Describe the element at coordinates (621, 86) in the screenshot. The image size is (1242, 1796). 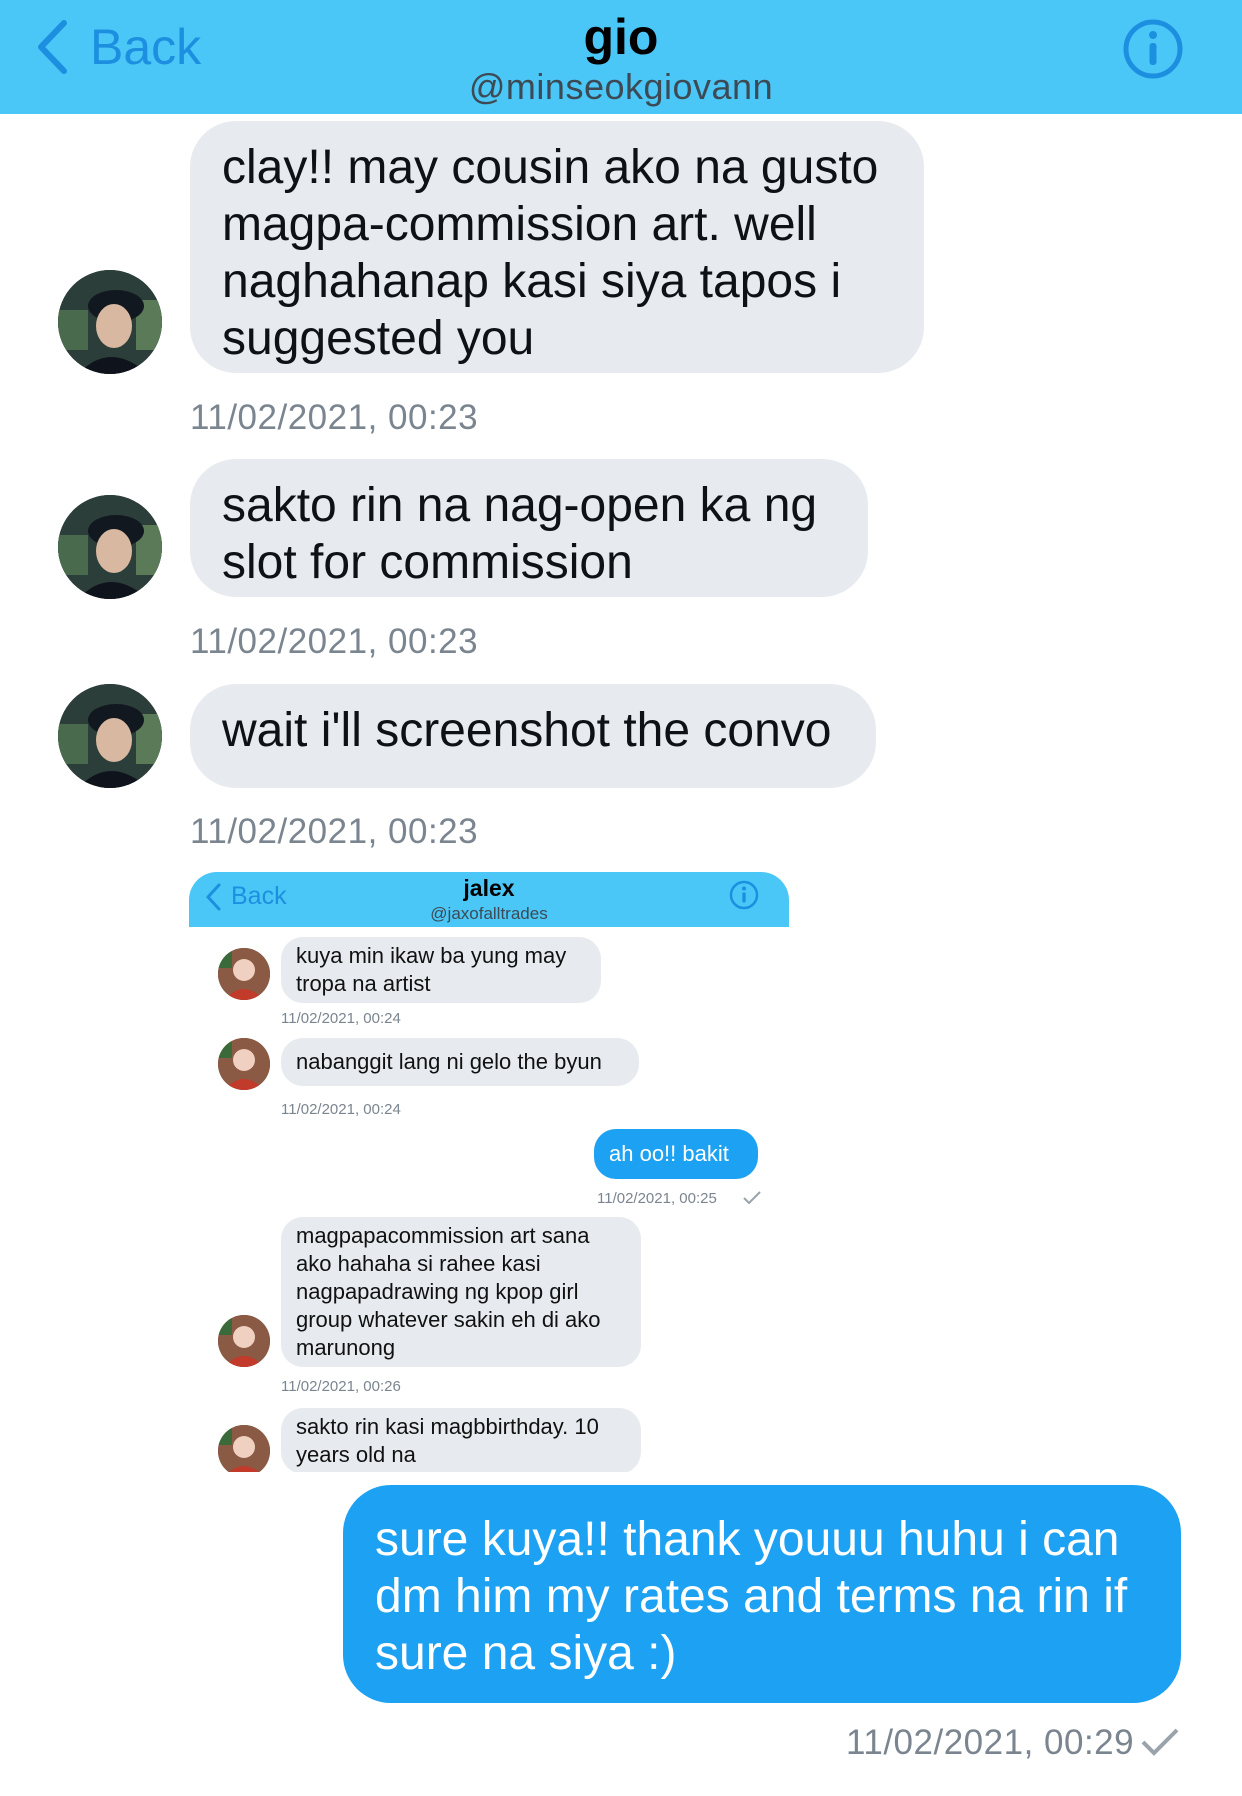
I see `conversation-handle: @minseokgiovann` at that location.